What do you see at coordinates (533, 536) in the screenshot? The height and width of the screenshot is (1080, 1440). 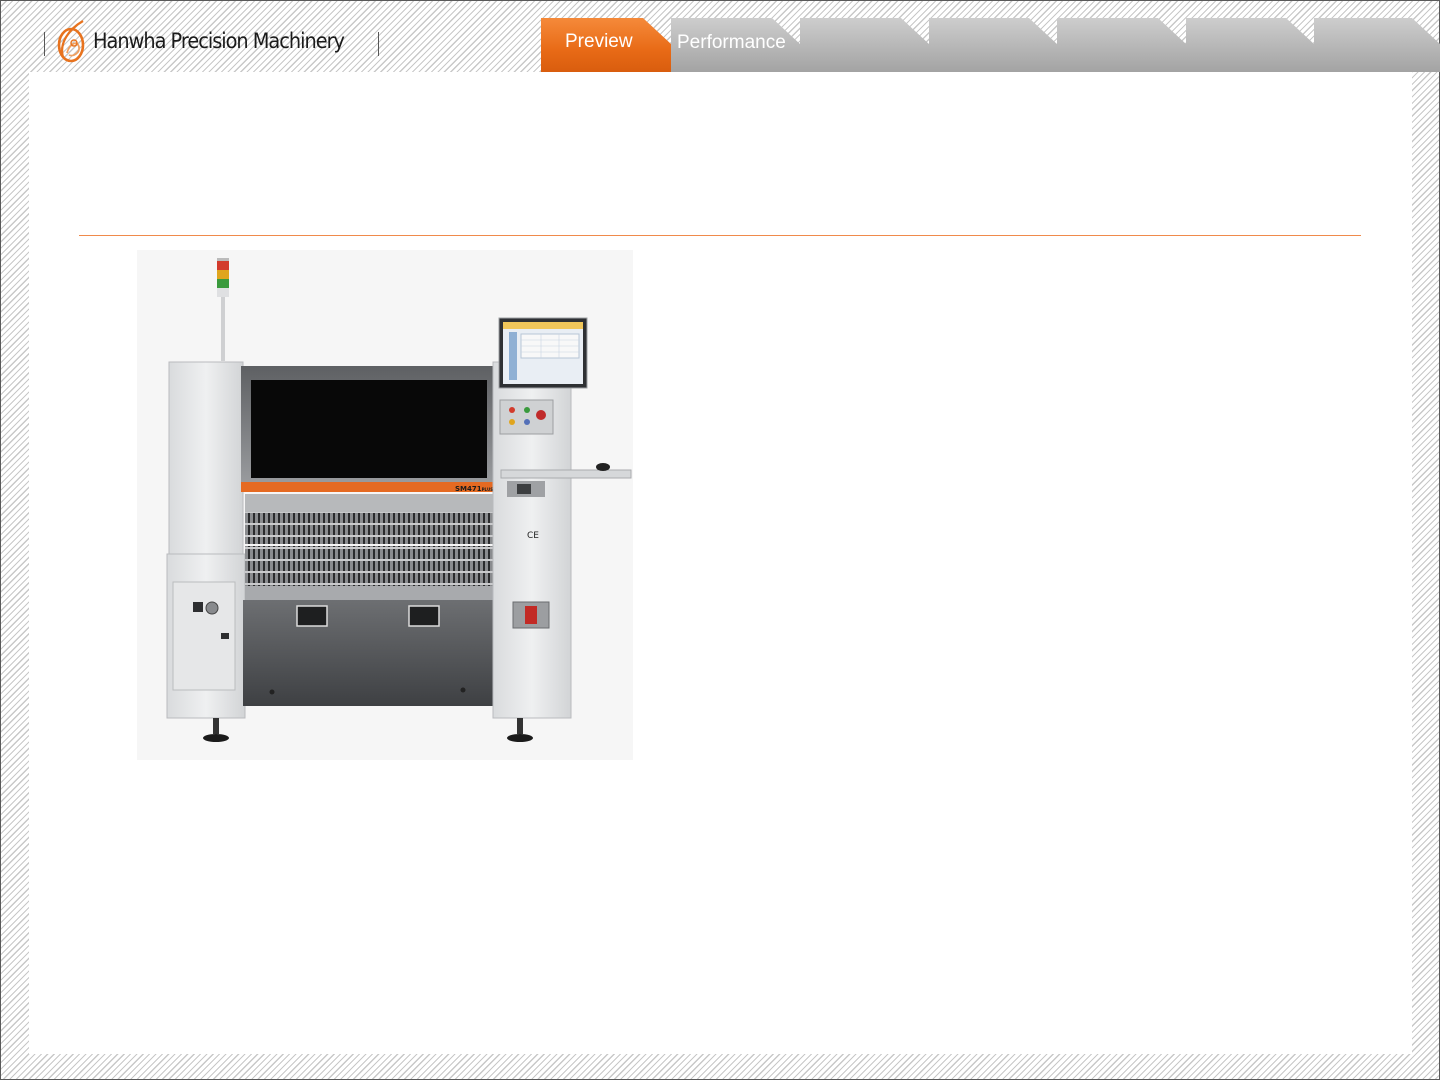 I see `ce-mark: CE` at bounding box center [533, 536].